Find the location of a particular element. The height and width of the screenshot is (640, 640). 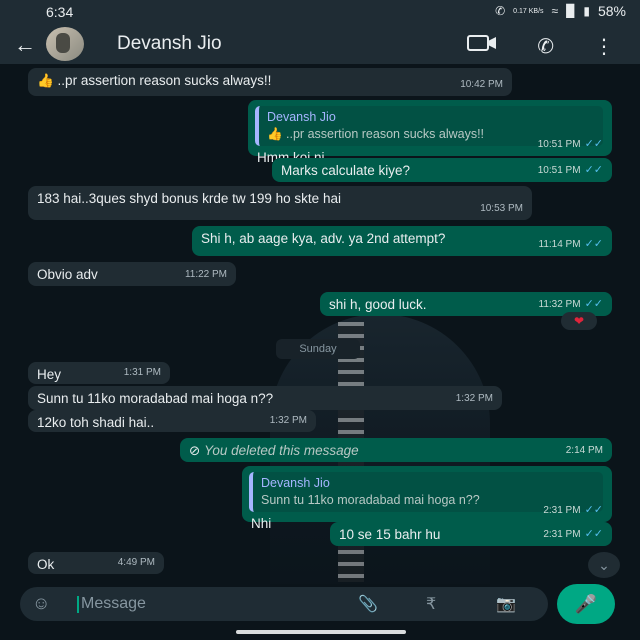

message-time: 4:49 PM is located at coordinates (136, 562).